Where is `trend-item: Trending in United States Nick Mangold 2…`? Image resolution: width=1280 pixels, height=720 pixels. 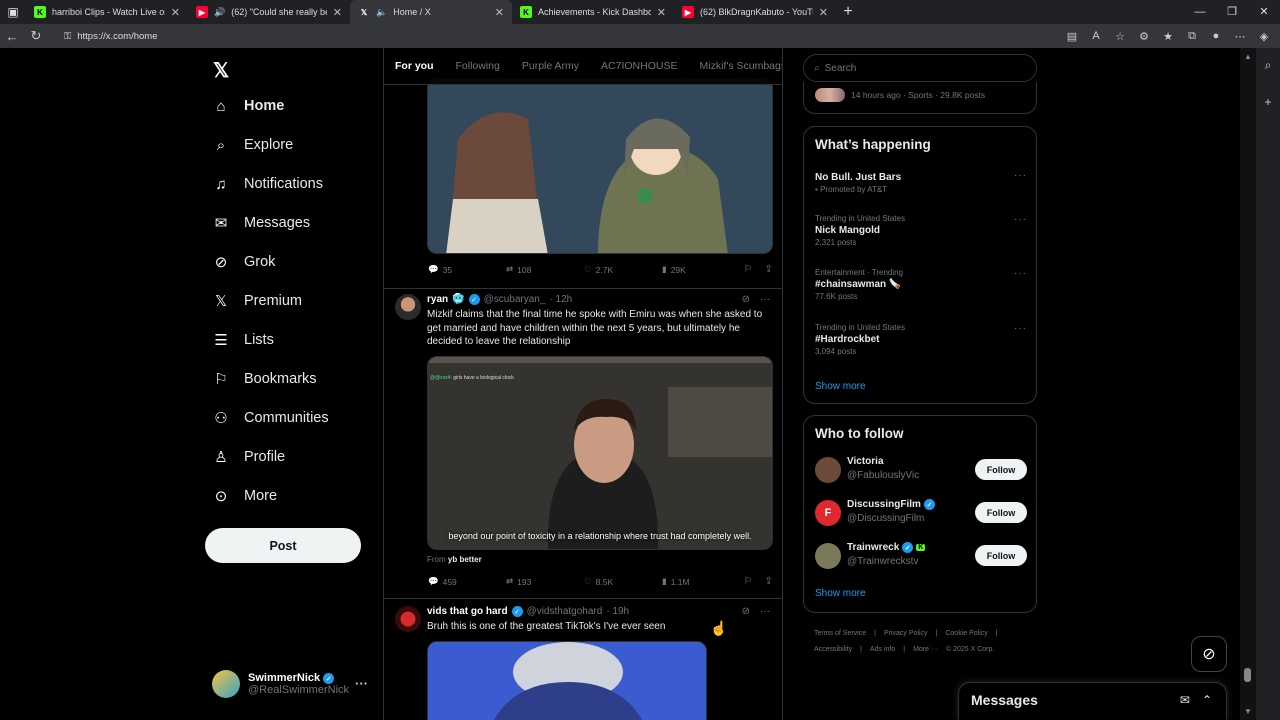 trend-item: Trending in United States Nick Mangold 2… is located at coordinates (921, 230).